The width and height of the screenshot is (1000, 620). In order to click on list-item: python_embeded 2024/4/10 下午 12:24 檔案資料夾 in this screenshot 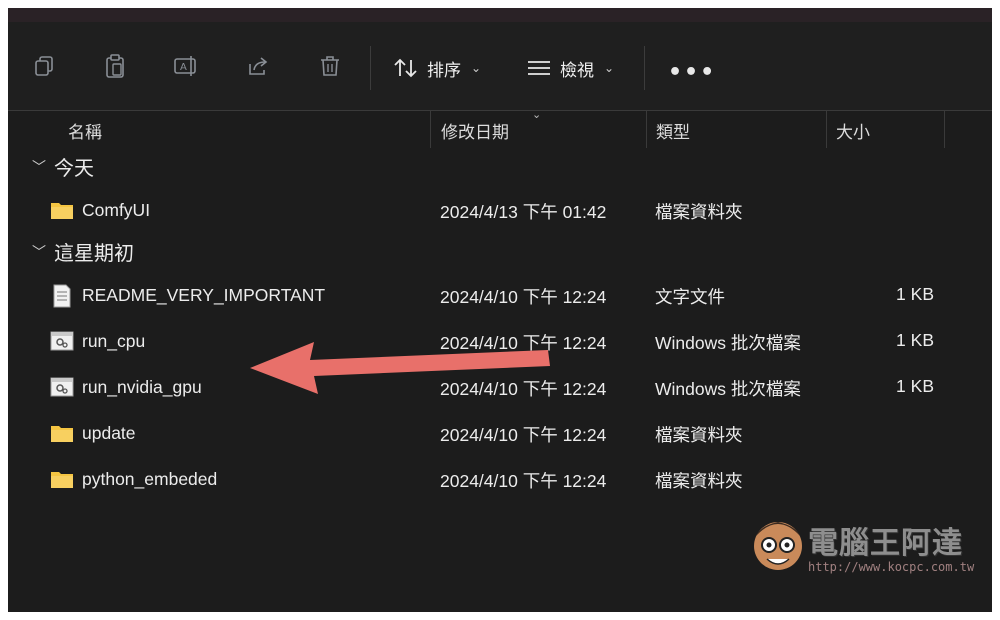, I will do `click(500, 479)`.